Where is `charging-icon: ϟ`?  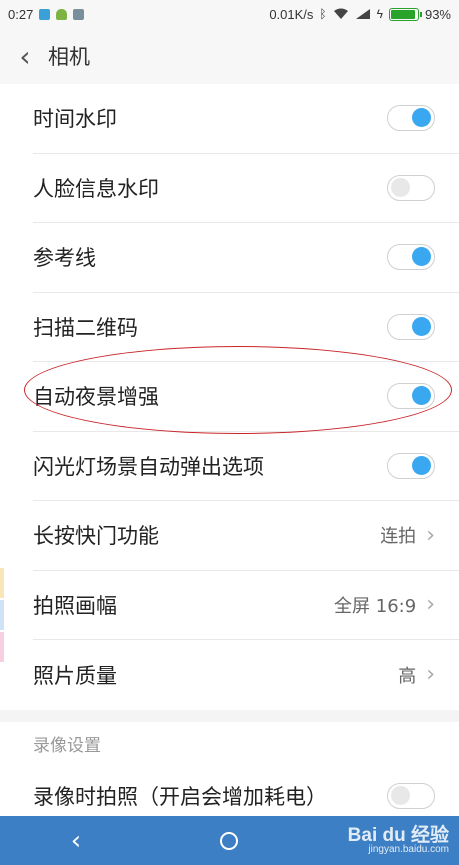
charging-icon: ϟ is located at coordinates (379, 14).